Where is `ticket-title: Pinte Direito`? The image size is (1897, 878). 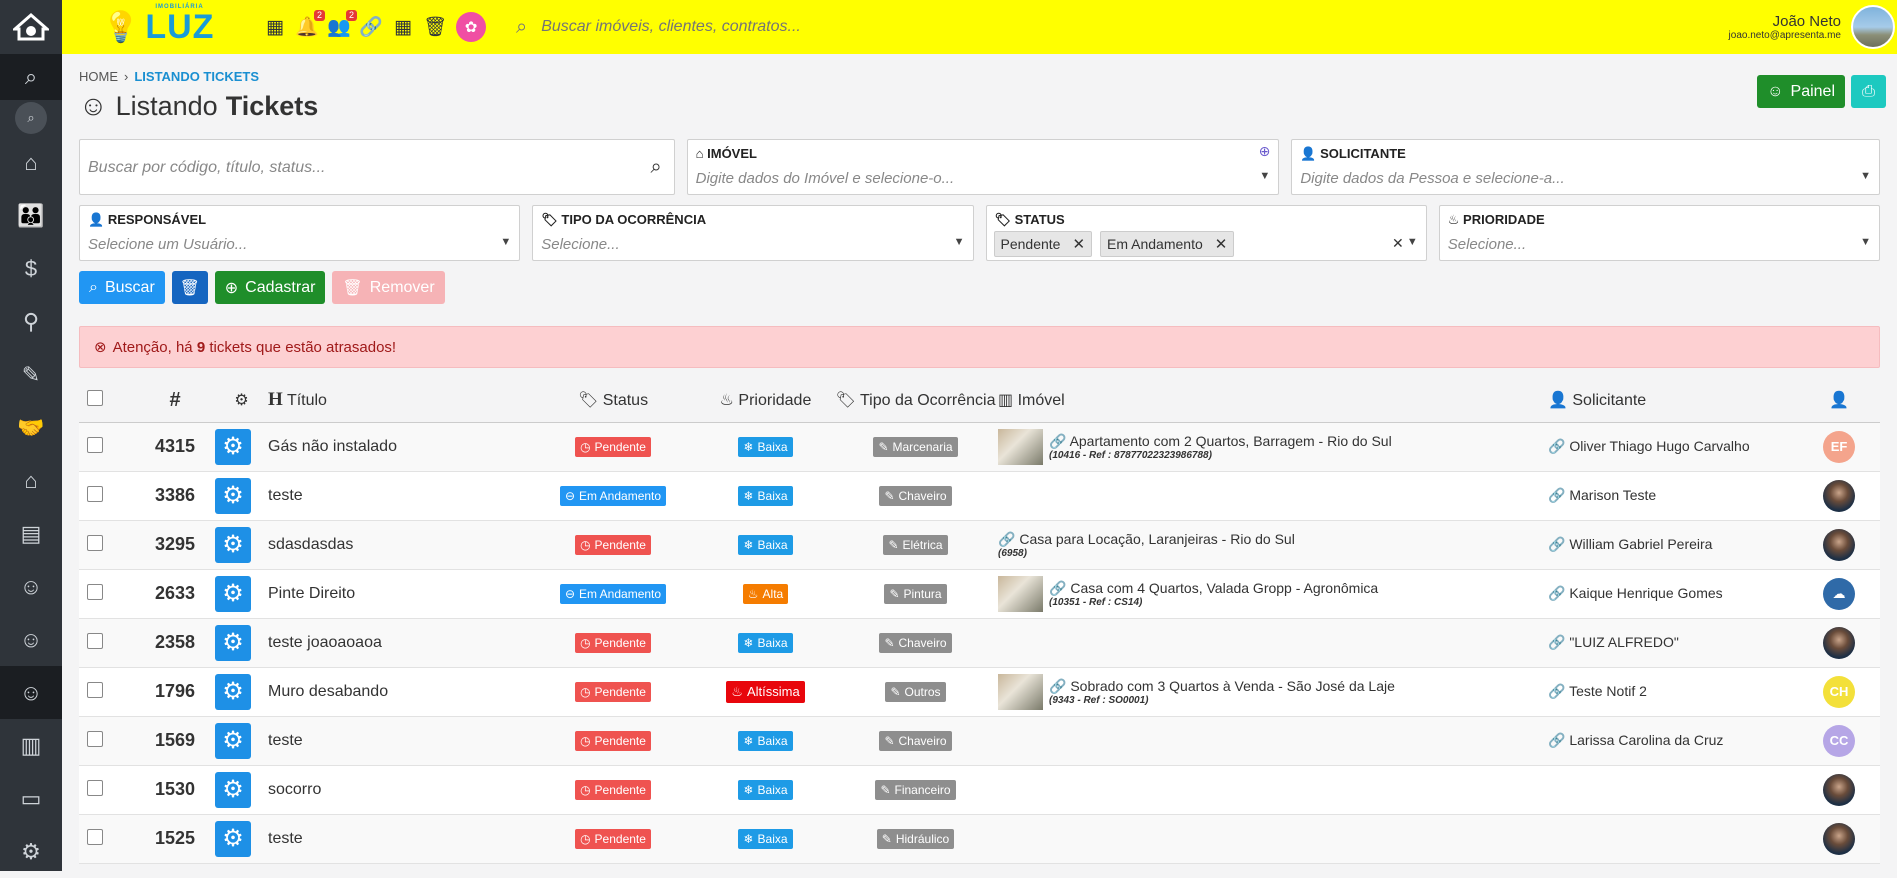 ticket-title: Pinte Direito is located at coordinates (398, 594).